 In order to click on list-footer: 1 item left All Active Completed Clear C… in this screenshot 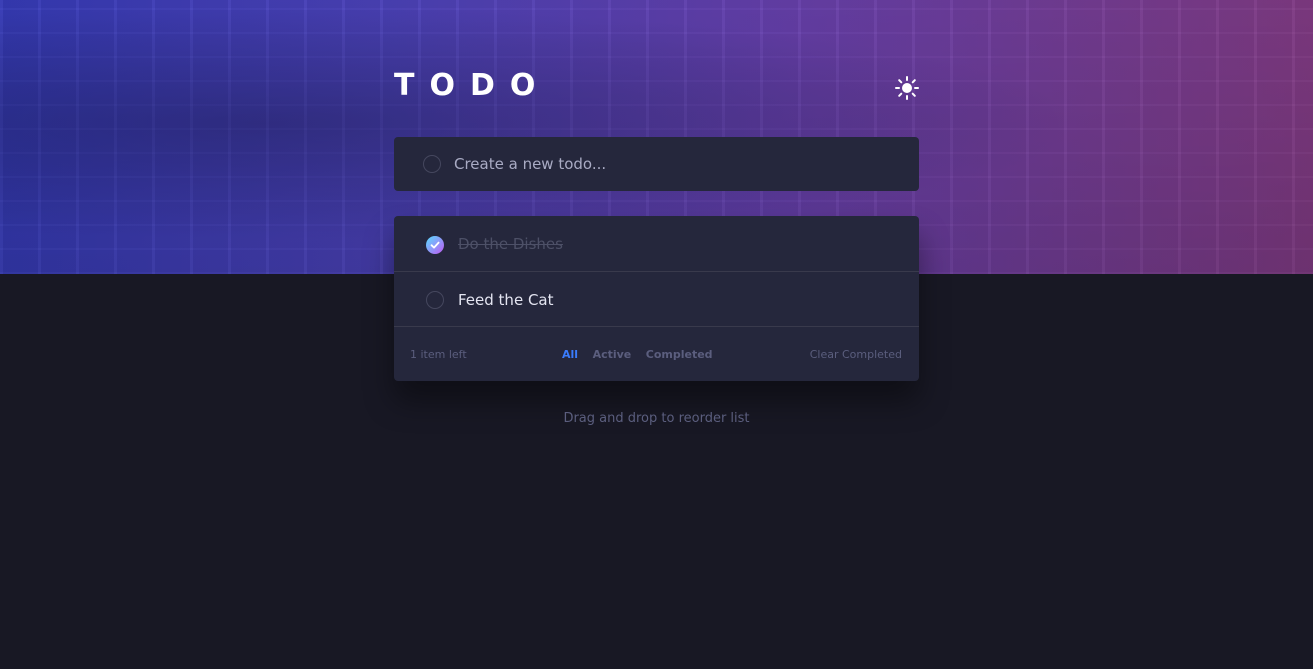, I will do `click(656, 354)`.